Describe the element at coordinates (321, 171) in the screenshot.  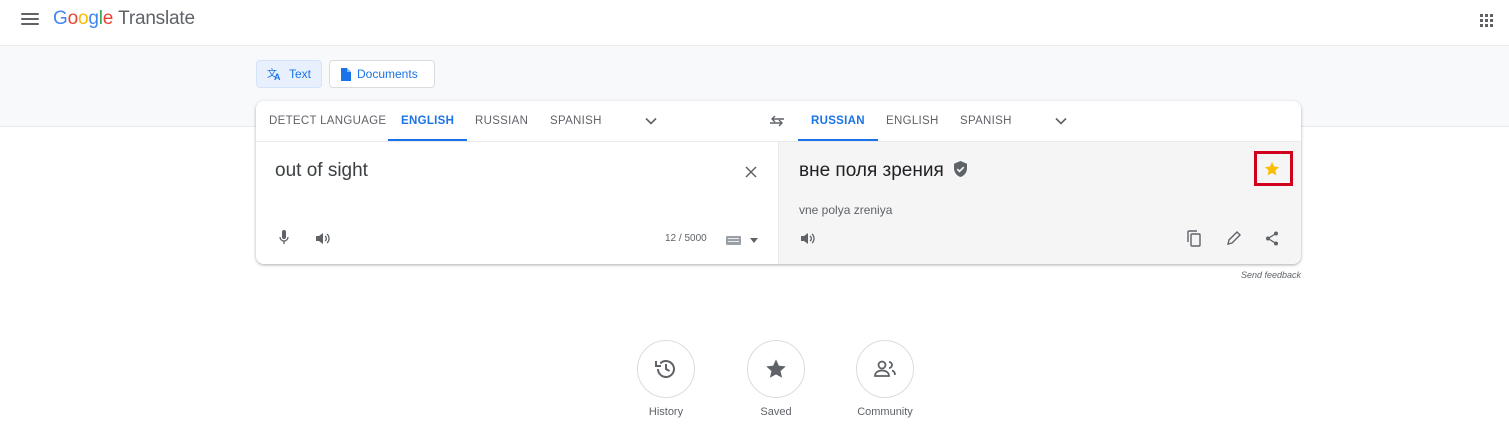
I see `source-text-input: out of sight` at that location.